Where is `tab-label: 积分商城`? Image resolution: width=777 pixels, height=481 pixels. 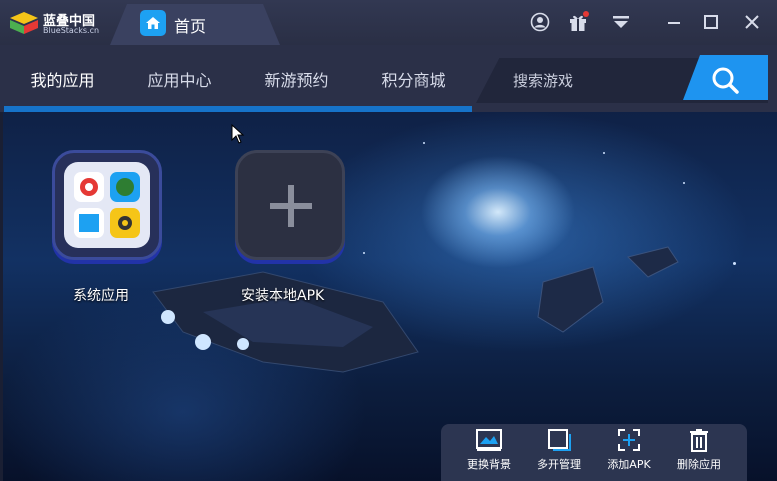 tab-label: 积分商城 is located at coordinates (413, 80).